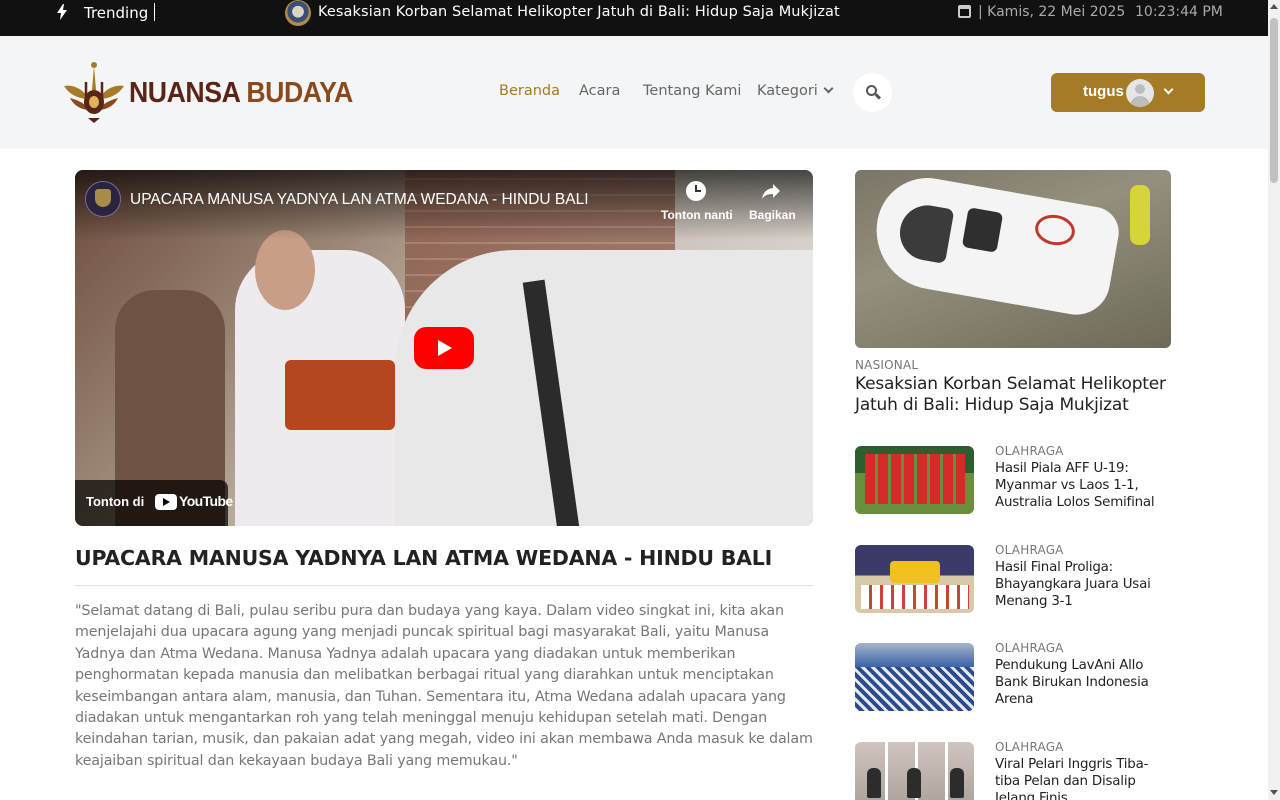 This screenshot has width=1280, height=800. What do you see at coordinates (878, 96) in the screenshot?
I see `search-icon-handle` at bounding box center [878, 96].